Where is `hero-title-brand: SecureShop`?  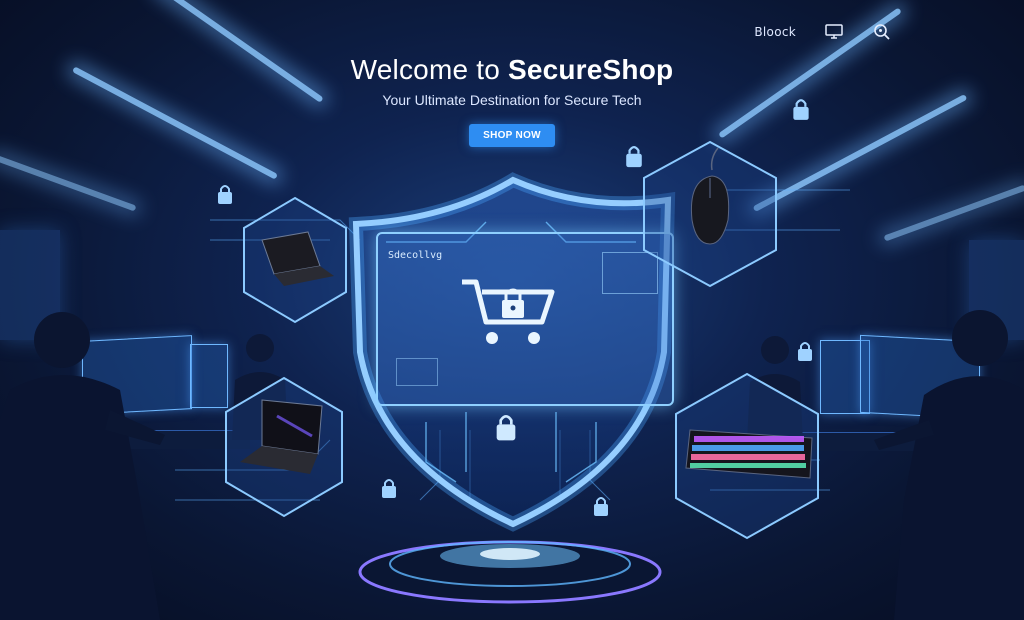
hero-title-brand: SecureShop is located at coordinates (590, 69).